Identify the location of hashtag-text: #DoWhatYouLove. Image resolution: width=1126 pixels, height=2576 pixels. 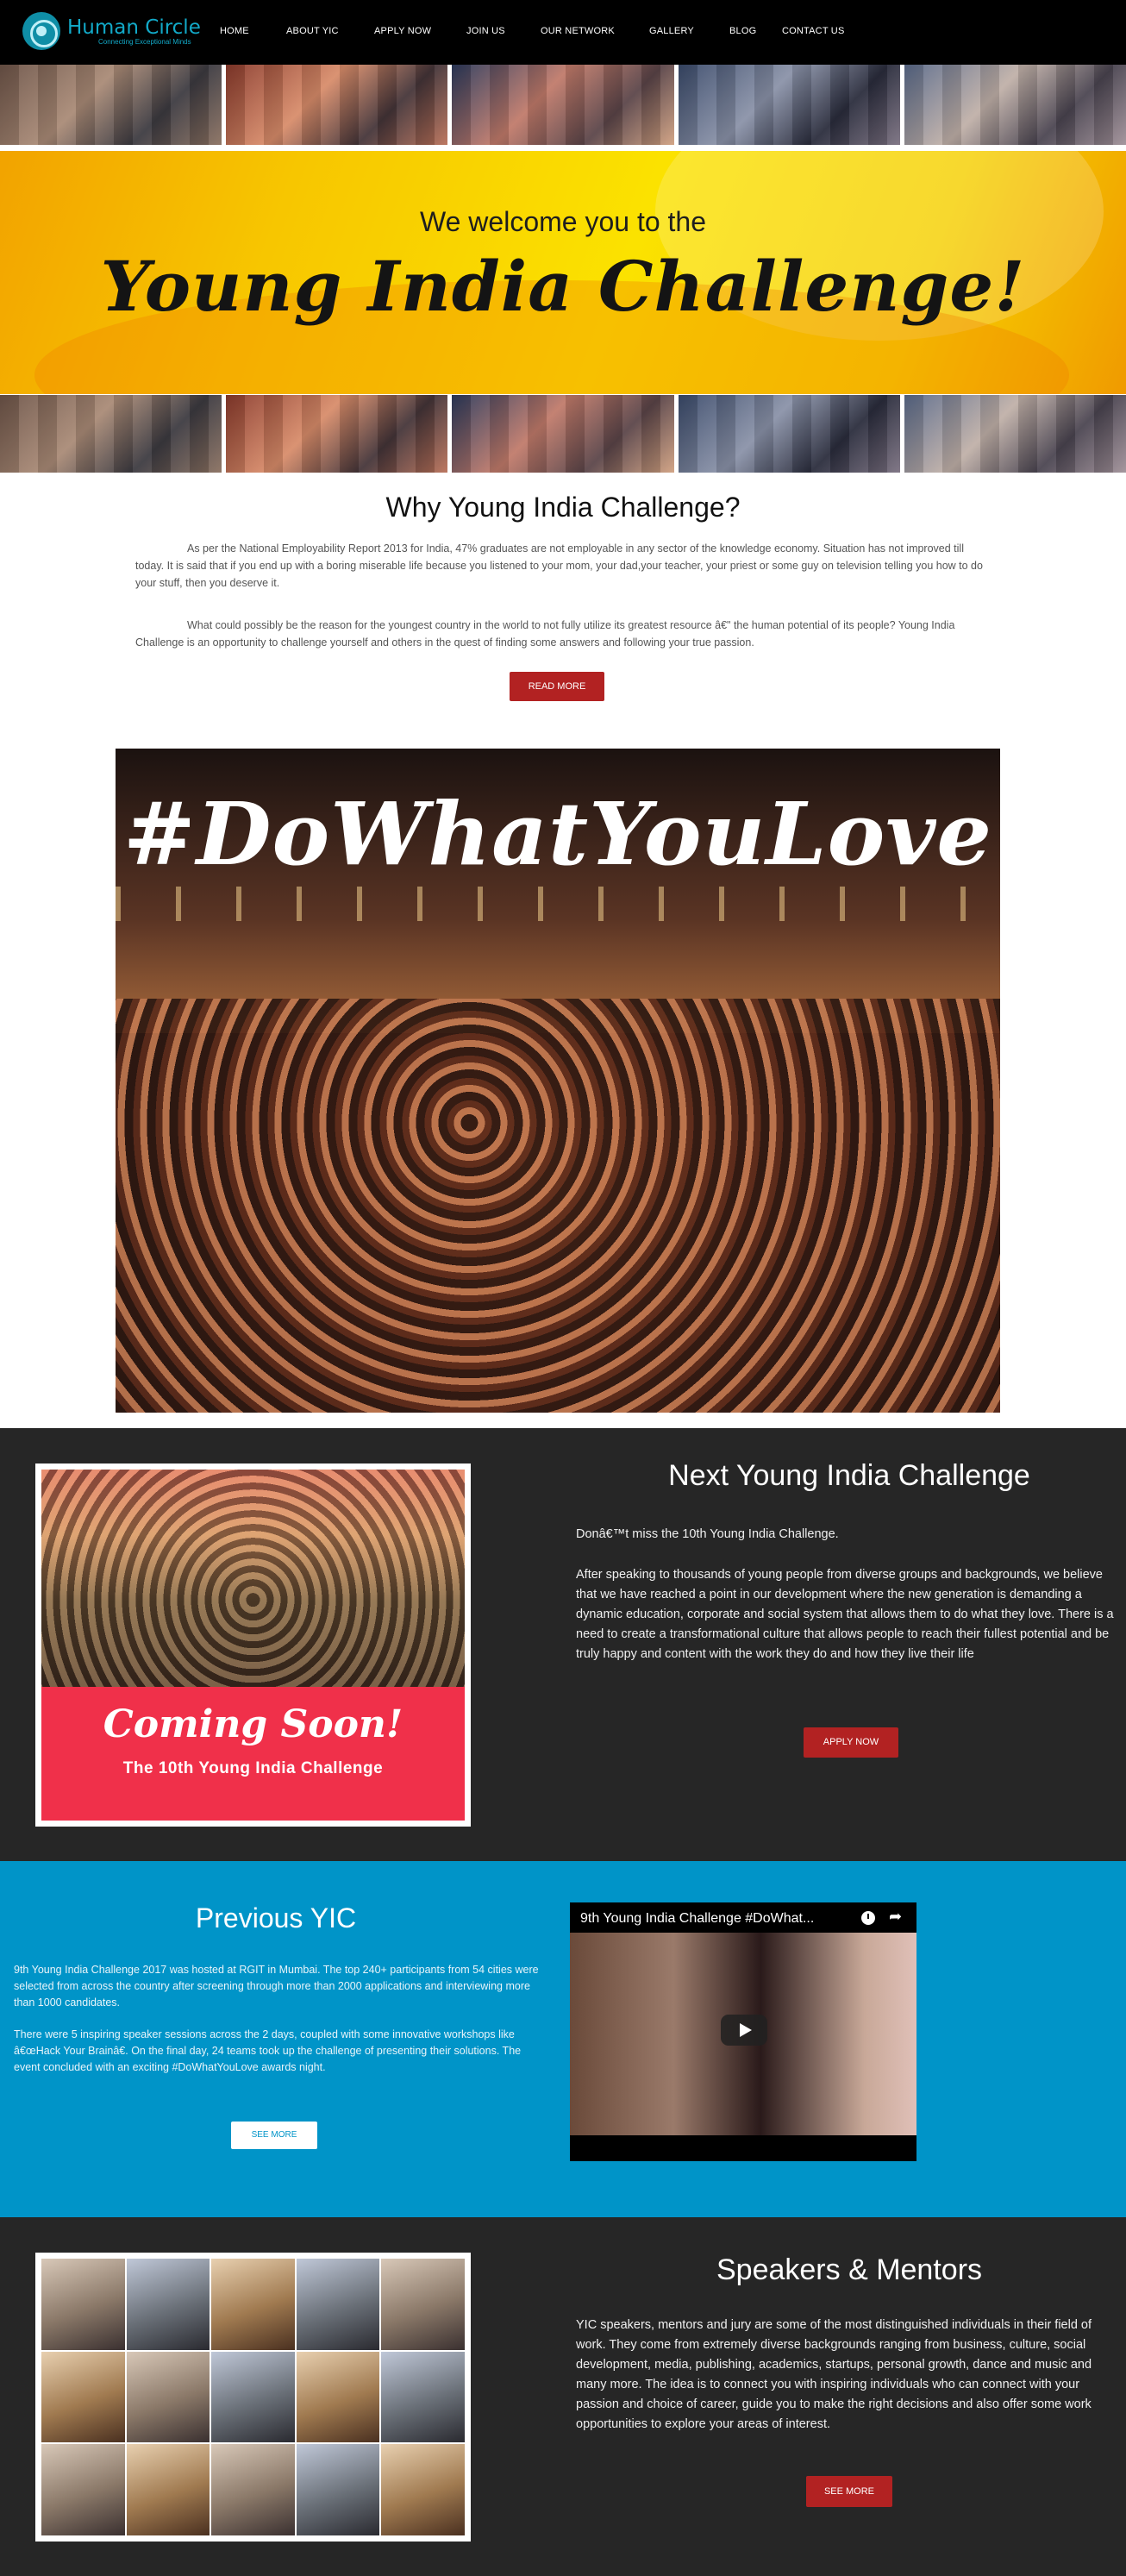
(557, 834).